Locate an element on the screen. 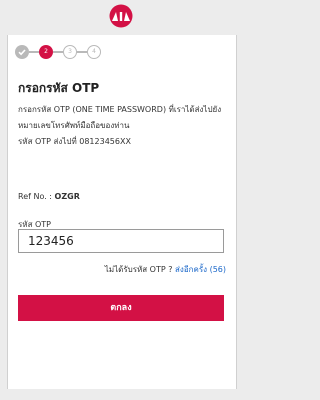 The width and height of the screenshot is (320, 400). check-icon is located at coordinates (22, 52).